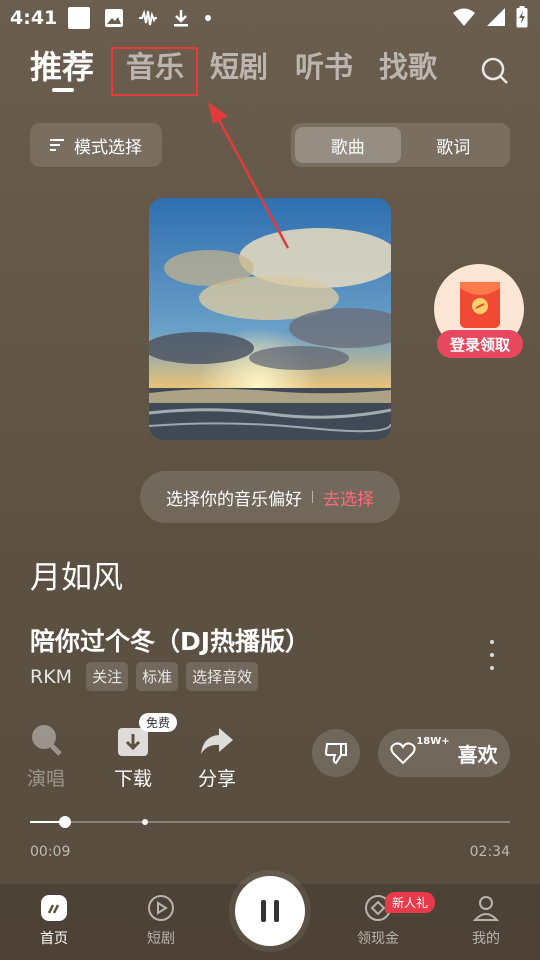 The height and width of the screenshot is (960, 540). I want to click on like-label: 喜欢, so click(477, 754).